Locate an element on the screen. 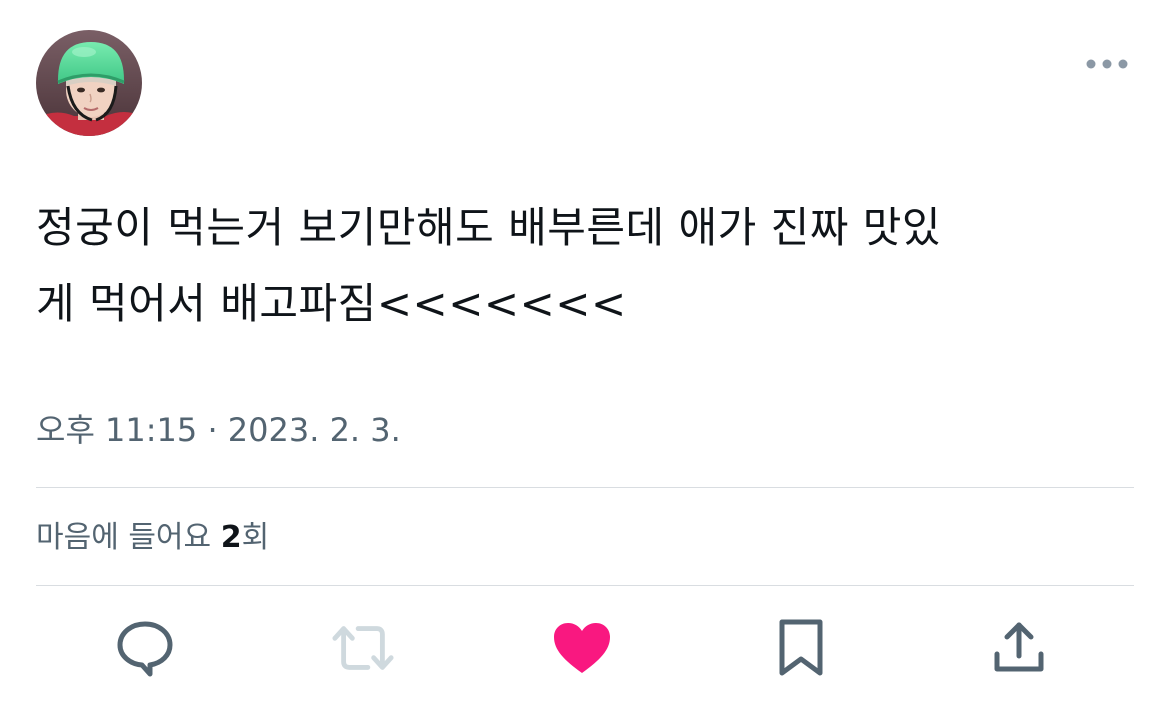 This screenshot has height=713, width=1170. like-button is located at coordinates (582, 648).